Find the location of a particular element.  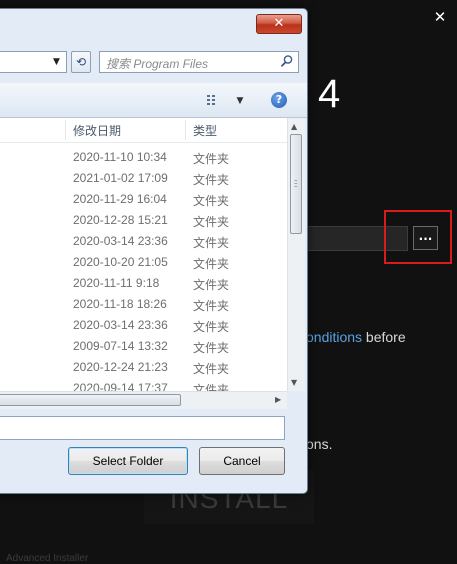

column-date: 修改日期 is located at coordinates (97, 130).